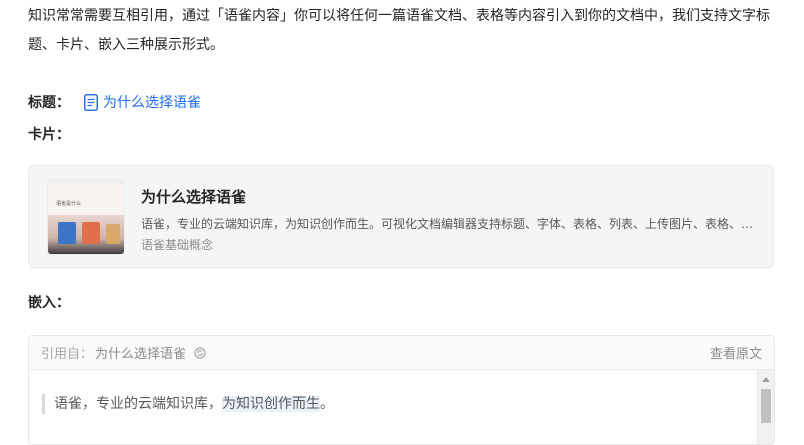 This screenshot has height=445, width=804. What do you see at coordinates (327, 404) in the screenshot?
I see `quote-end: 。` at bounding box center [327, 404].